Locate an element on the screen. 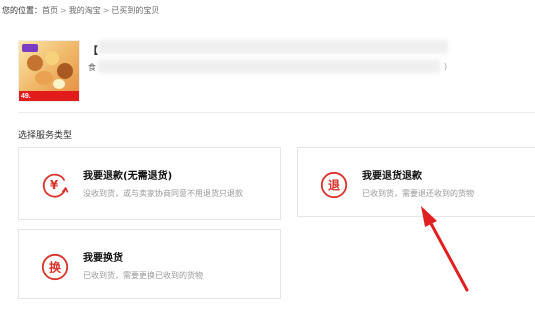 The image size is (535, 317). product-subtitle: 食 is located at coordinates (92, 67).